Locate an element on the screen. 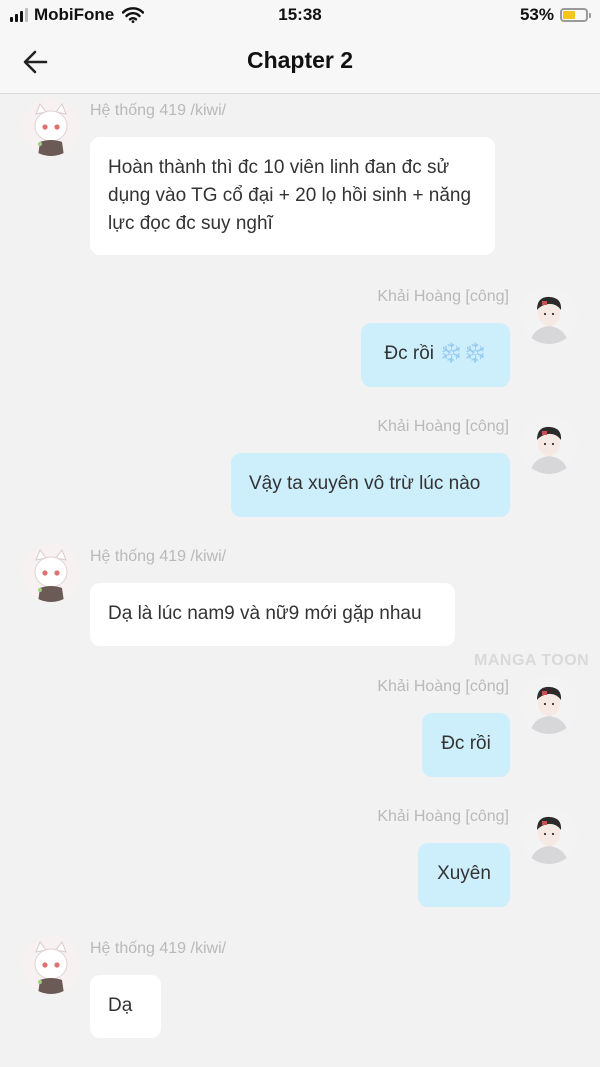 The image size is (600, 1067). battery-group: 53% is located at coordinates (555, 15).